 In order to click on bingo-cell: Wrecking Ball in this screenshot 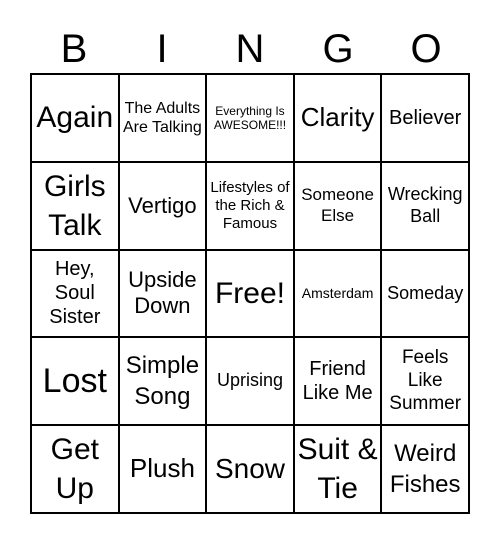, I will do `click(425, 205)`.